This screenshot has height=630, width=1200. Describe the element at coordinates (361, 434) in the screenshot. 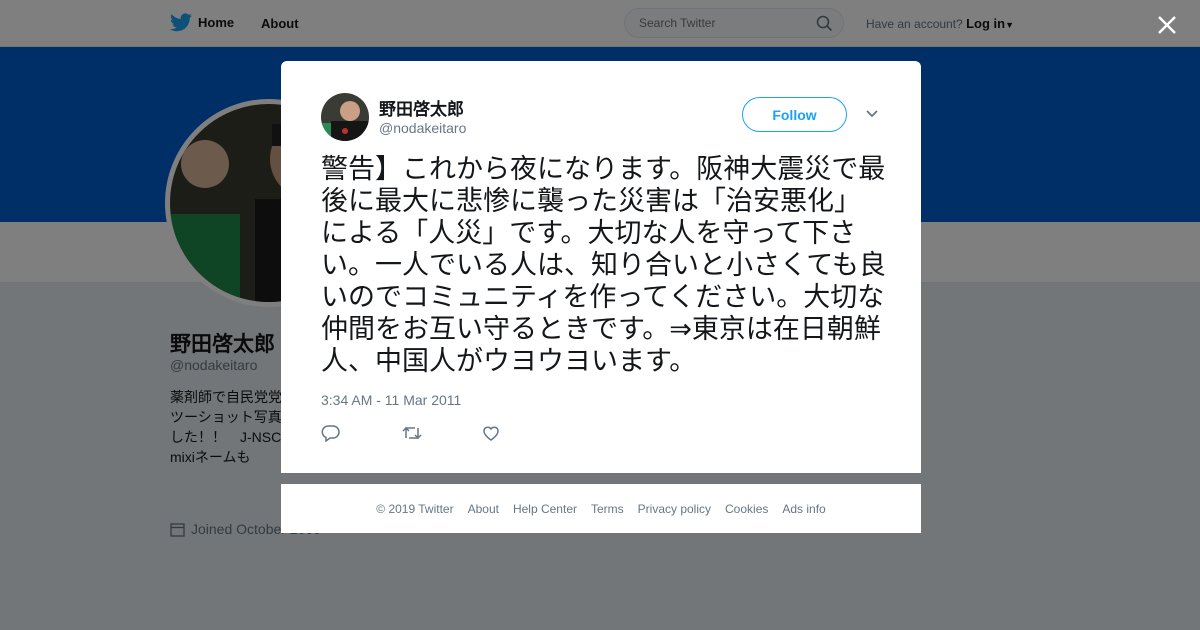

I see `reply-button` at that location.